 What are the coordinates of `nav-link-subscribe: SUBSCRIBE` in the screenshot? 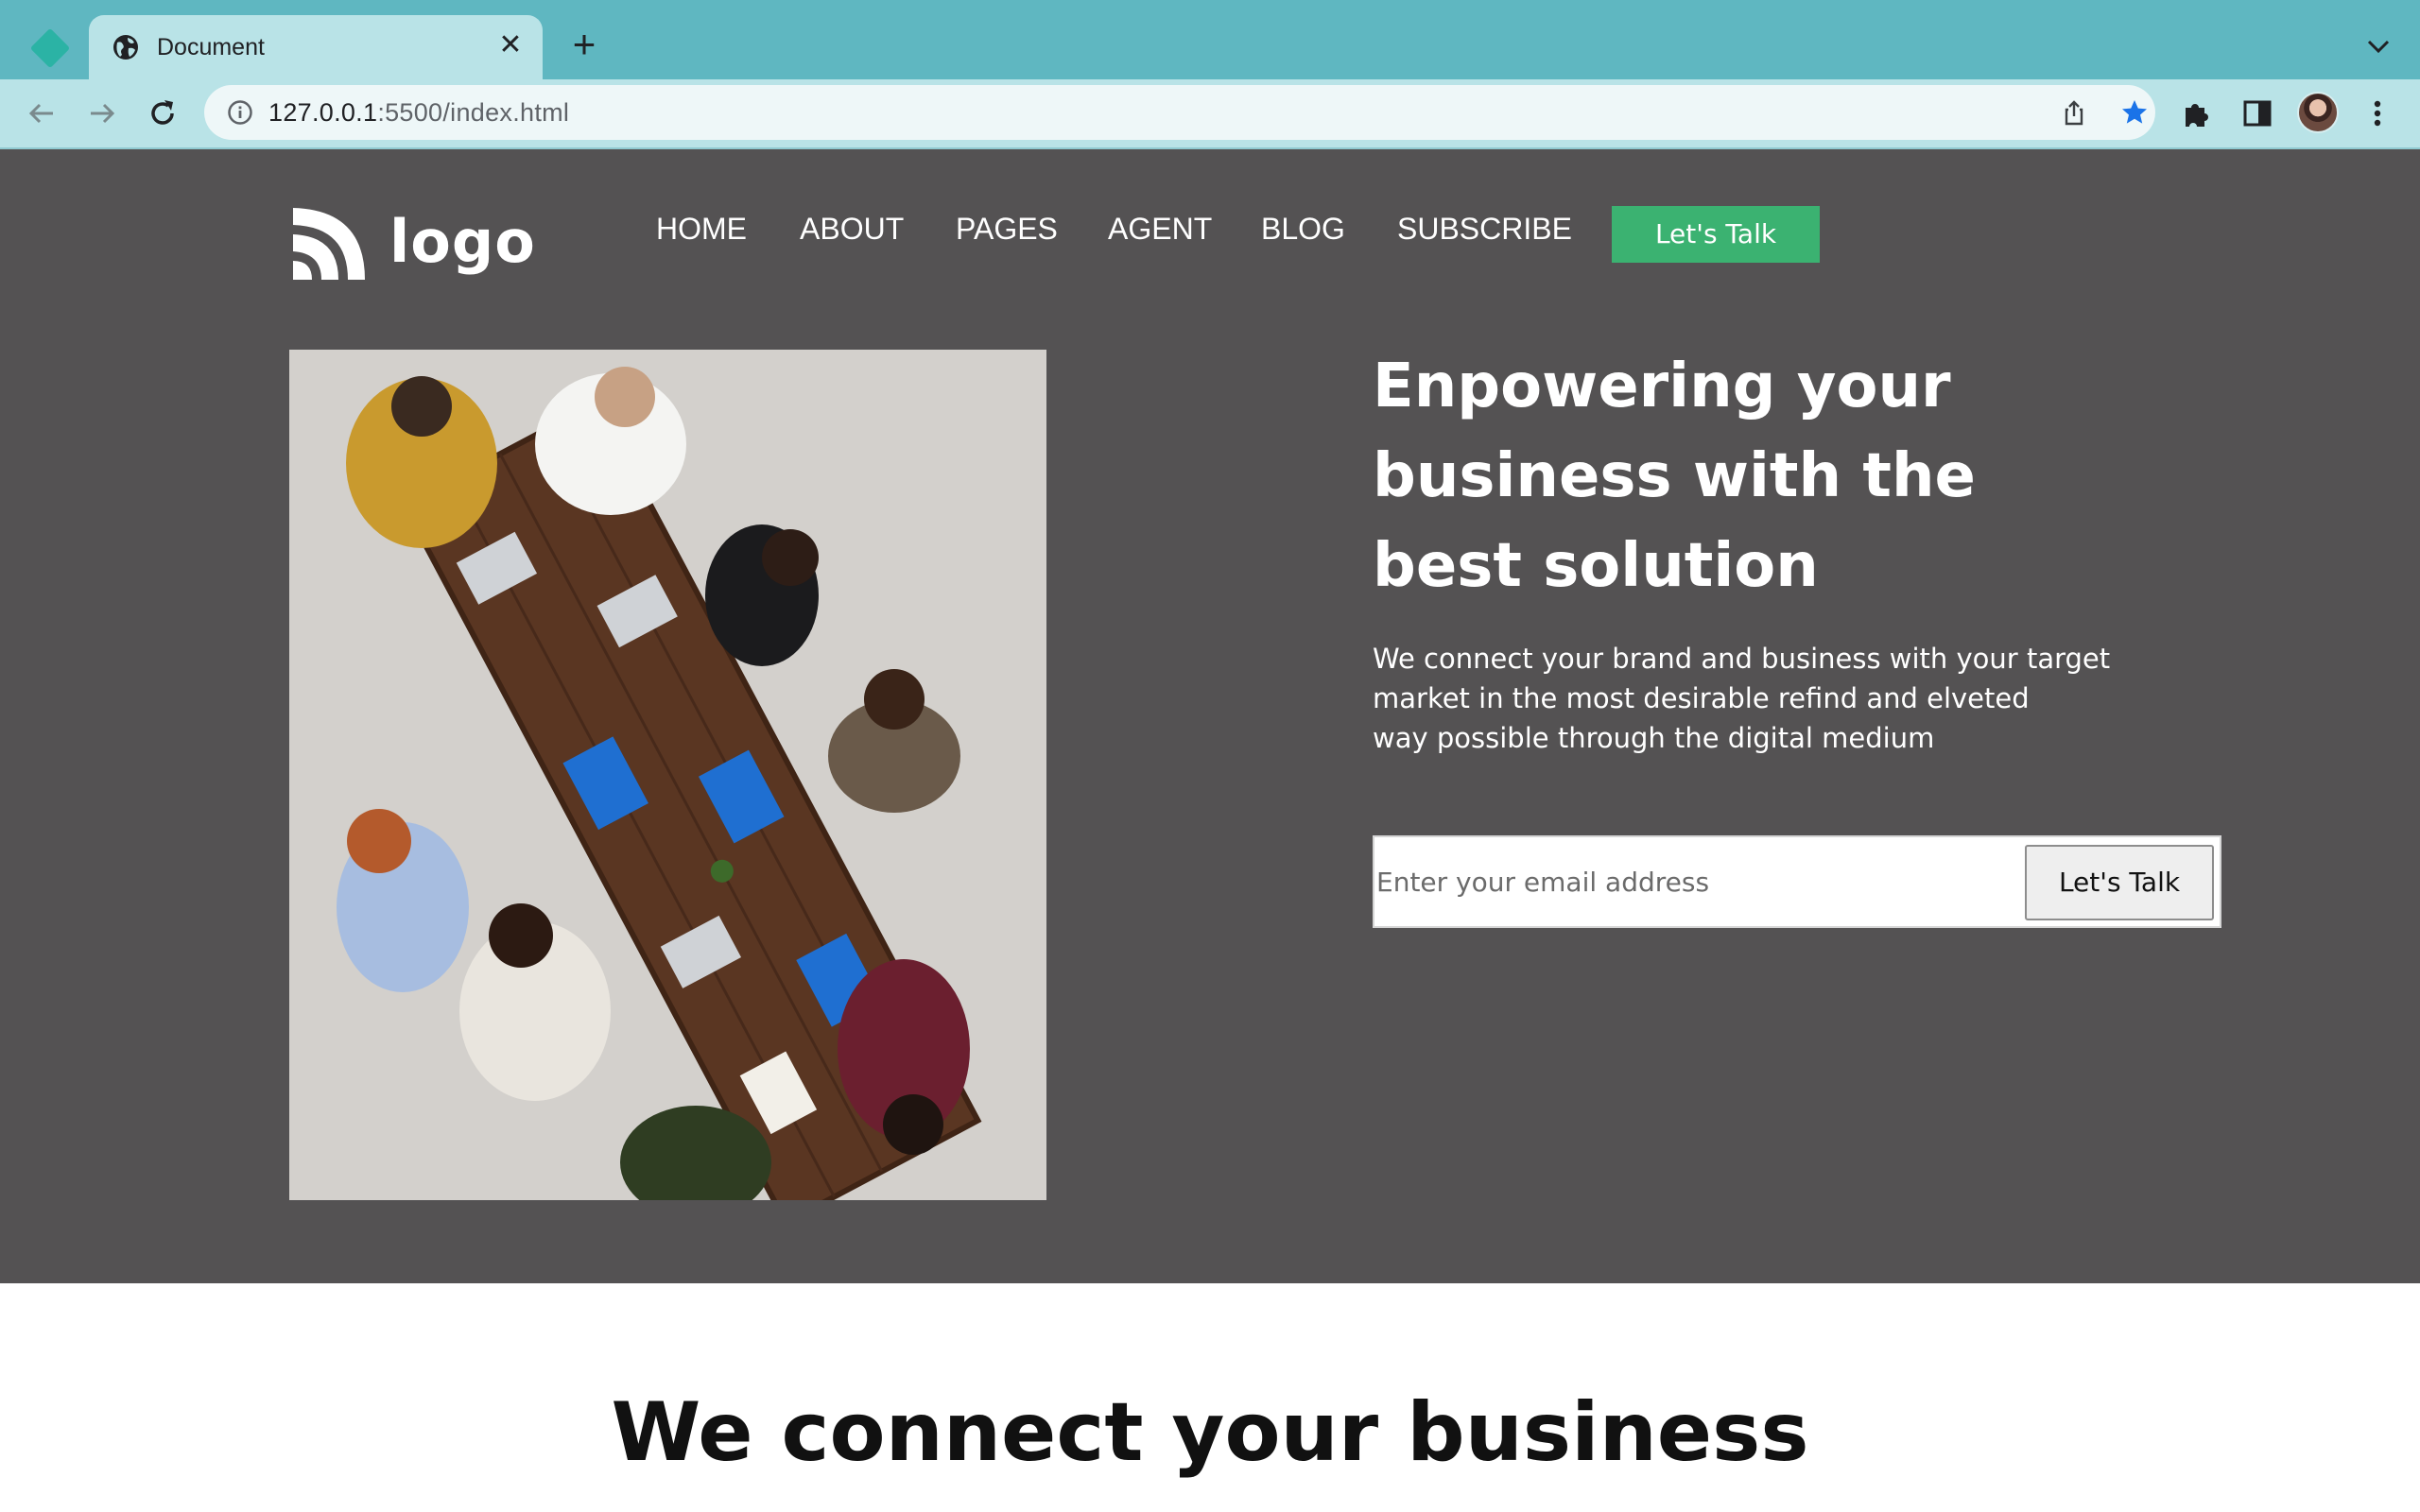 It's located at (1484, 229).